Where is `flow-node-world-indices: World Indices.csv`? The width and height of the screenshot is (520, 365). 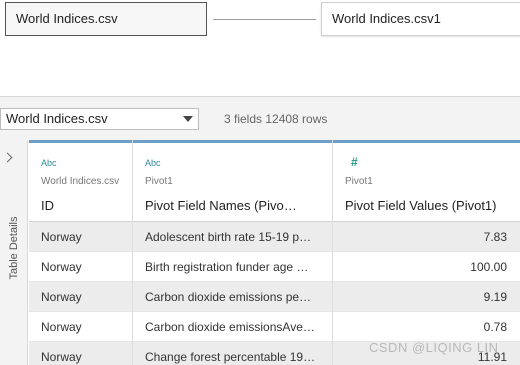
flow-node-world-indices: World Indices.csv is located at coordinates (106, 19).